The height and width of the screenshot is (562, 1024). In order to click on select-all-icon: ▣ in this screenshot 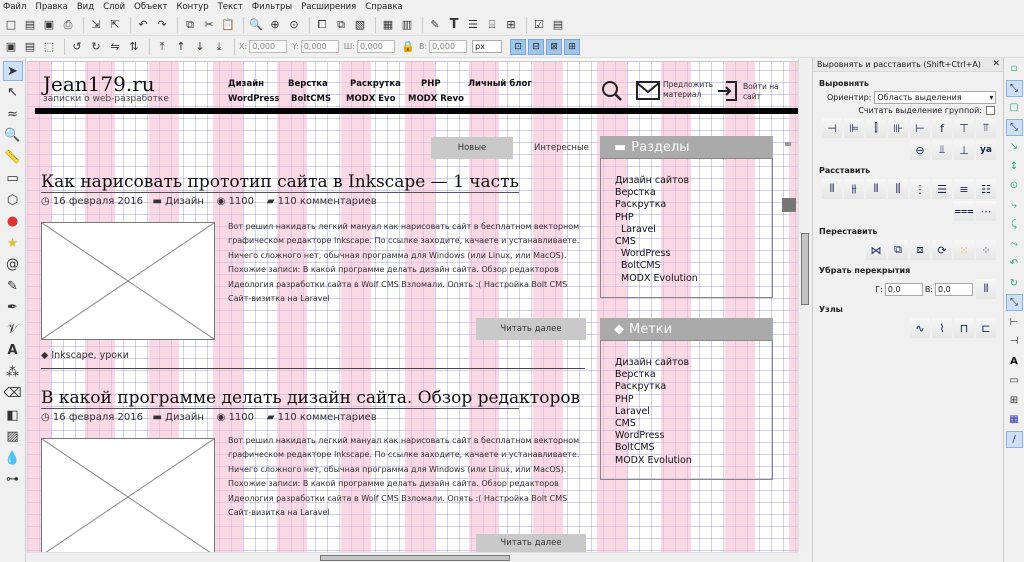, I will do `click(11, 47)`.